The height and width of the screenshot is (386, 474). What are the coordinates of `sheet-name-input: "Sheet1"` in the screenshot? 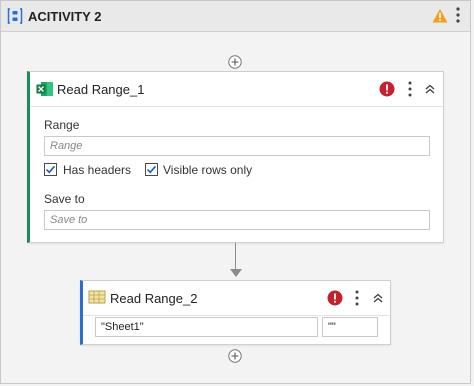 It's located at (206, 327).